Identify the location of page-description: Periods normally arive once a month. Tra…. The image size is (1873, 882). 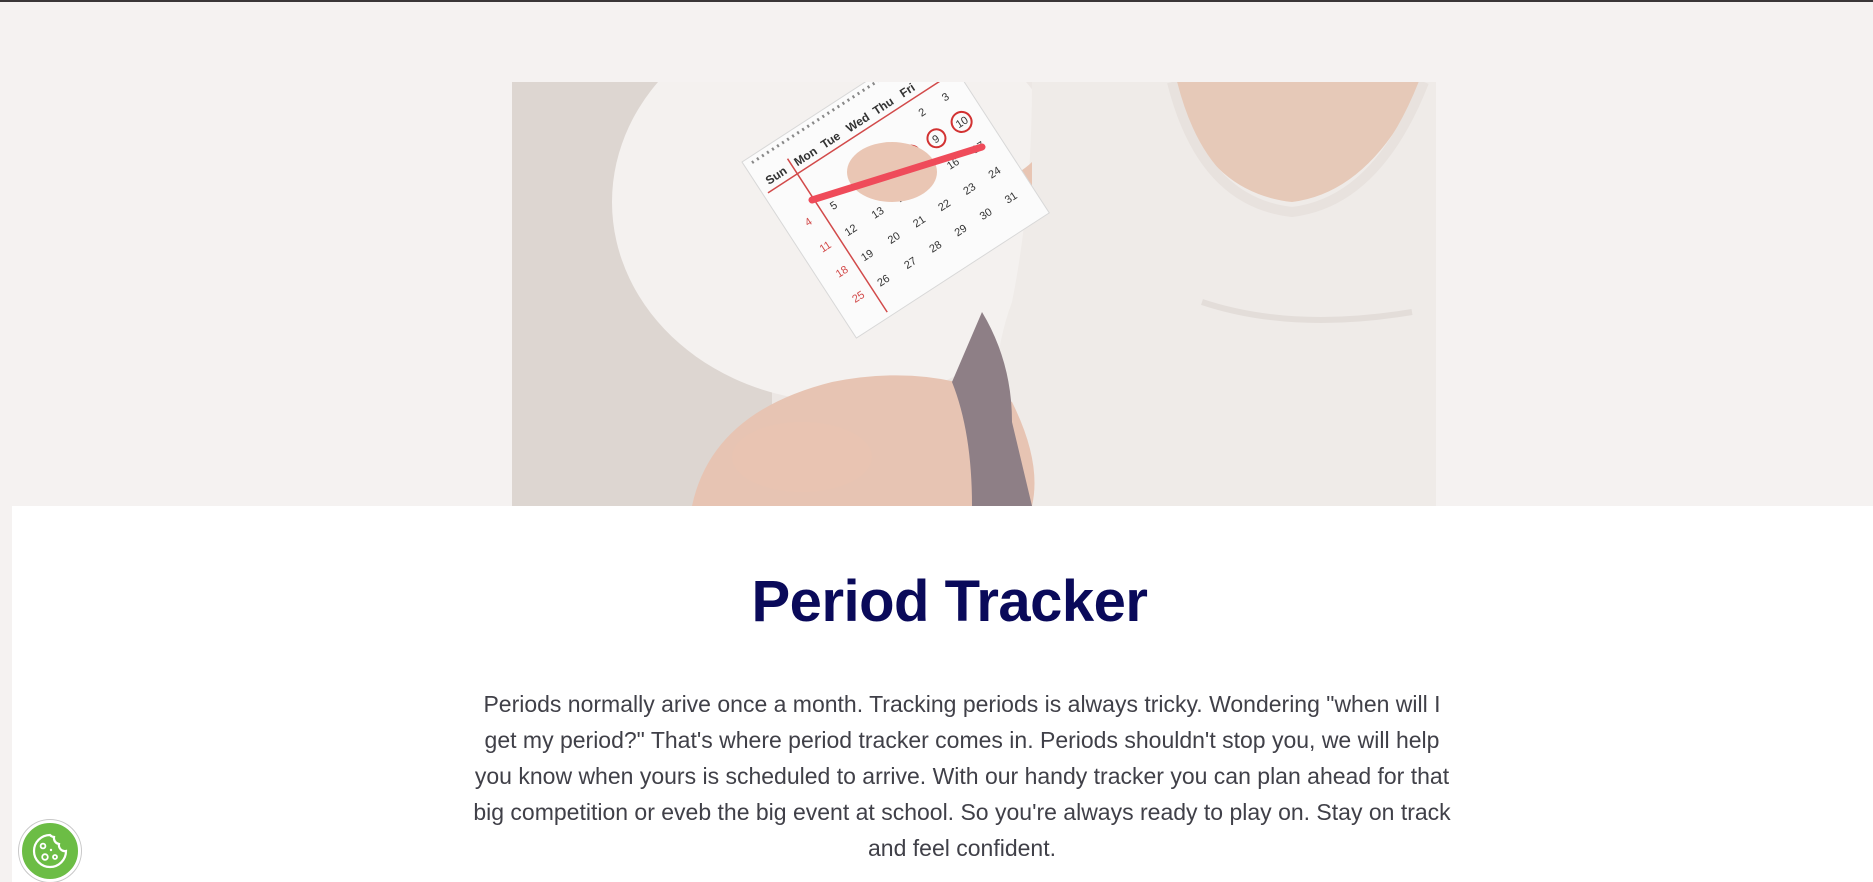
(962, 776).